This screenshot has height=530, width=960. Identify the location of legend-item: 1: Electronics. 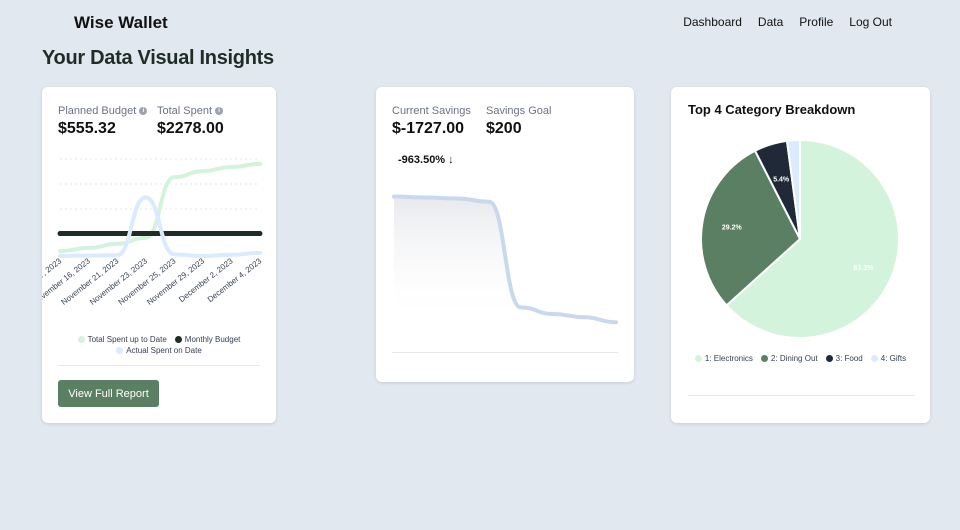
(723, 358).